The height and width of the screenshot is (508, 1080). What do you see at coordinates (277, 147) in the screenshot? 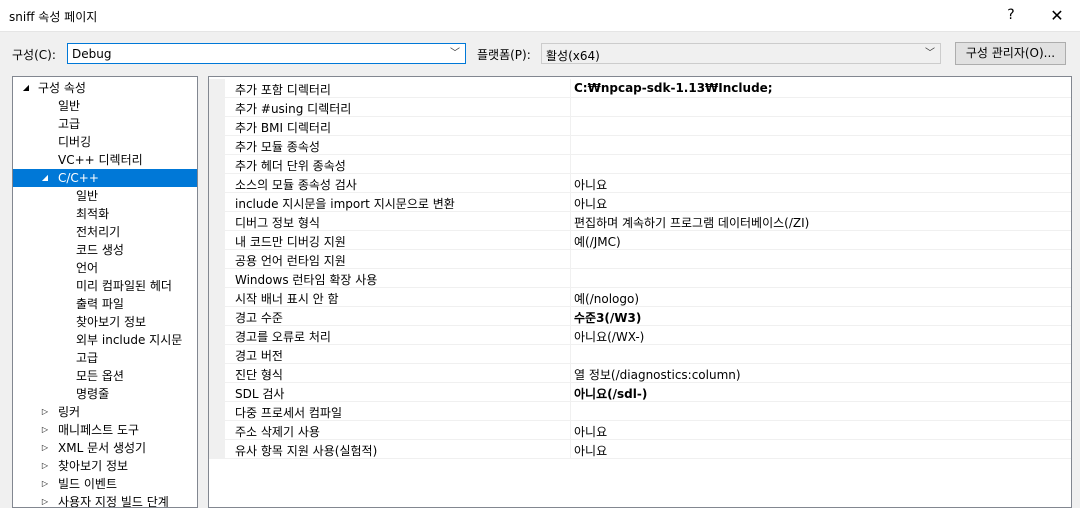
I see `property-name: 추가 모듈 종속성` at bounding box center [277, 147].